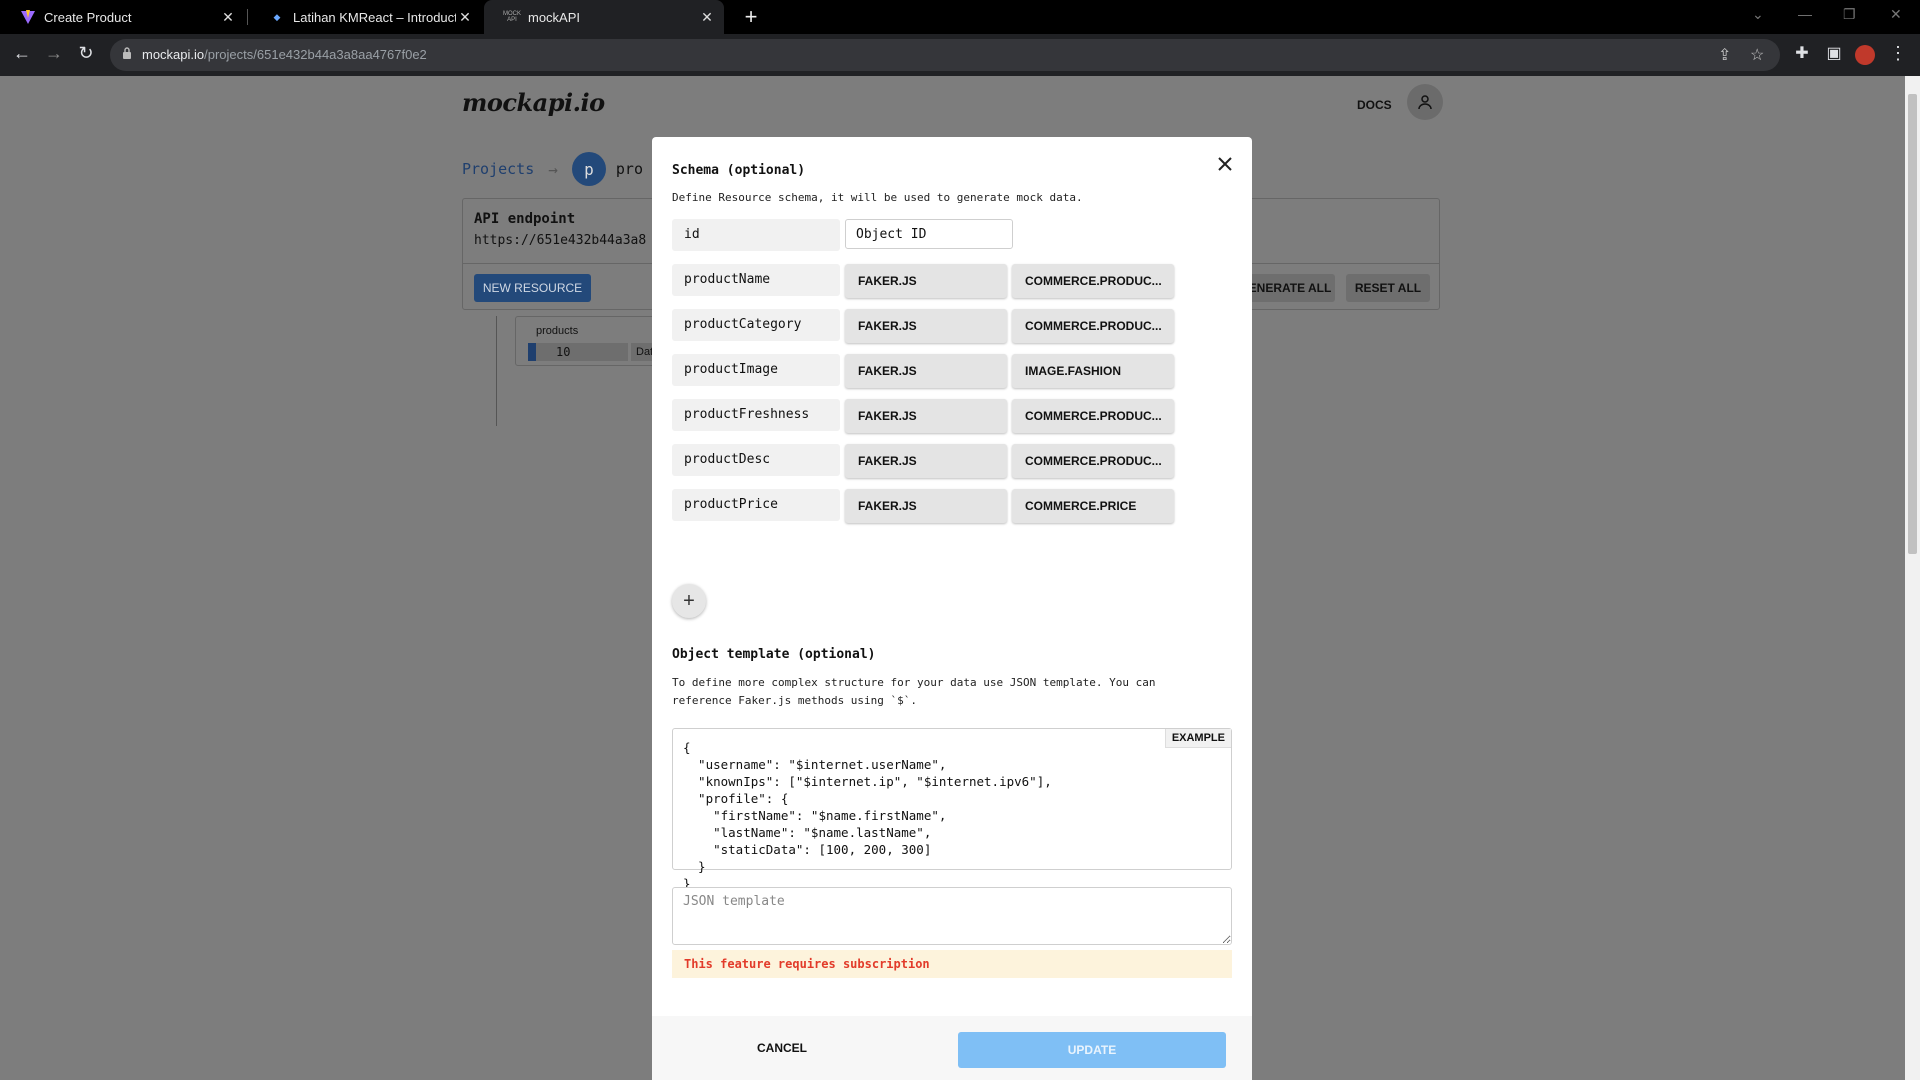 The width and height of the screenshot is (1920, 1080). I want to click on tab-title: mockAPI, so click(554, 17).